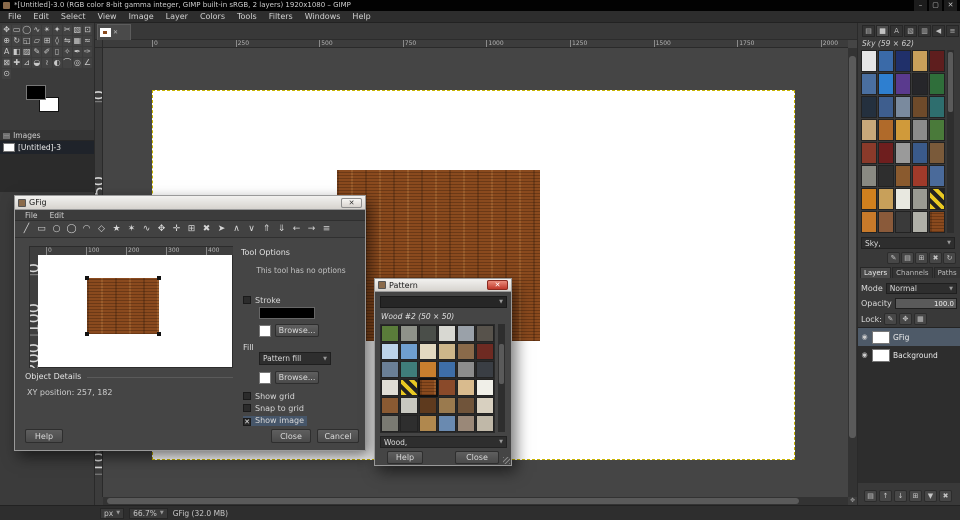 Image resolution: width=960 pixels, height=520 pixels. I want to click on stroke-checkbox-row: Stroke, so click(262, 300).